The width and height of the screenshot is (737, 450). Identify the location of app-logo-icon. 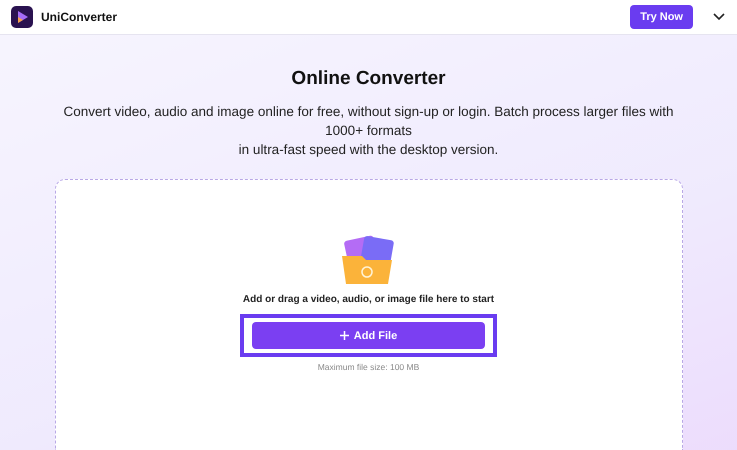
(22, 17).